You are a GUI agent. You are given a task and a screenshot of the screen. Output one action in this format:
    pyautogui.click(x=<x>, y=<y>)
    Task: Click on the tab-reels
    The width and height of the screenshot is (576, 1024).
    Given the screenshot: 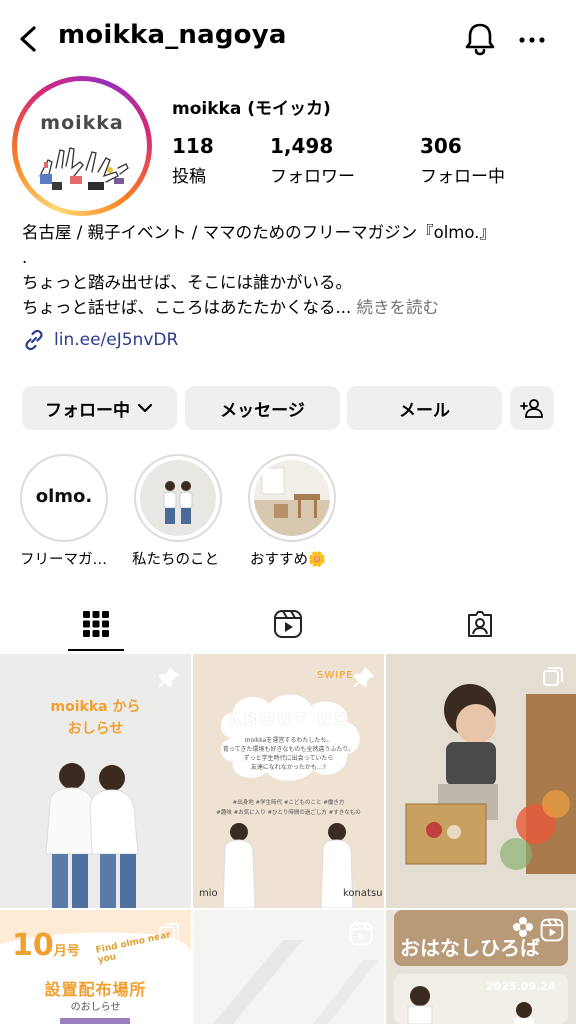 What is the action you would take?
    pyautogui.click(x=288, y=624)
    